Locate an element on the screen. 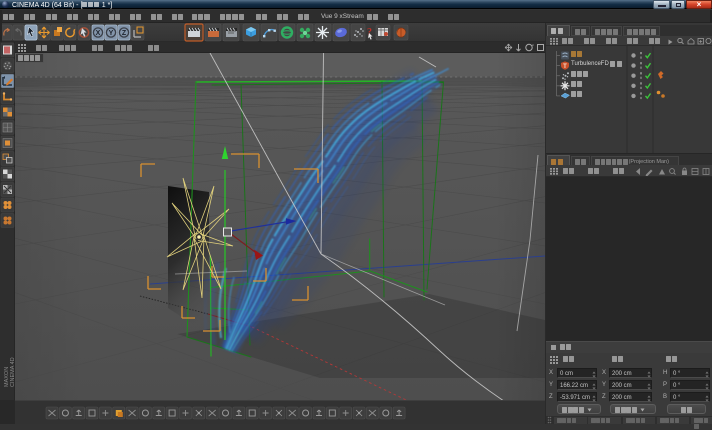  svg-text: T is located at coordinates (565, 67).